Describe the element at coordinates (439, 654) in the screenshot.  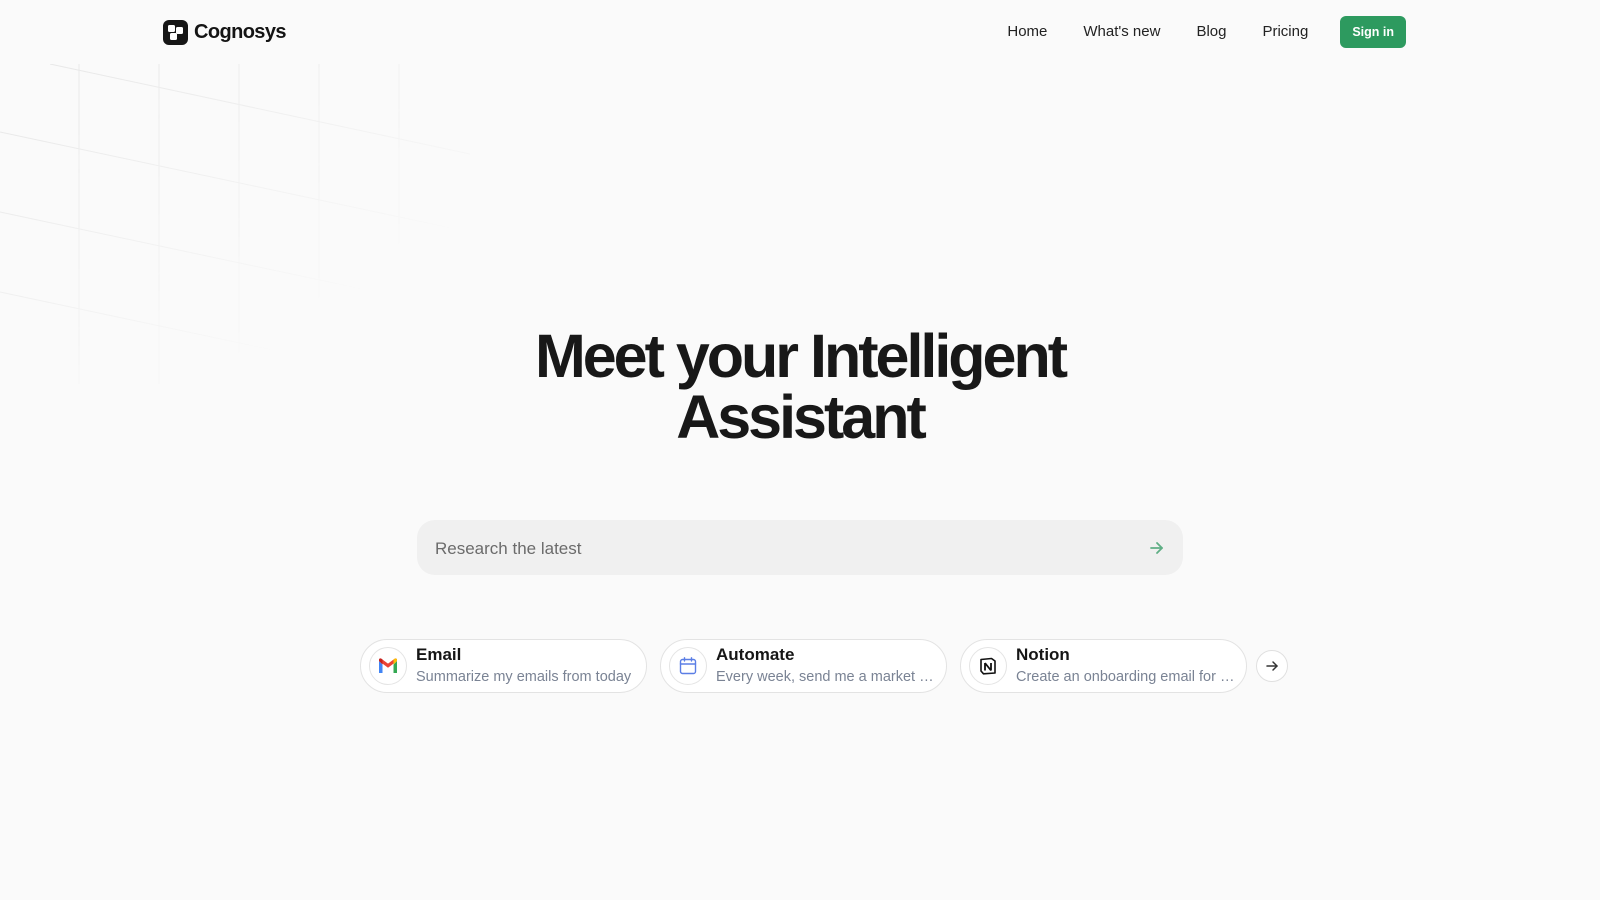
I see `card-title: Email` at that location.